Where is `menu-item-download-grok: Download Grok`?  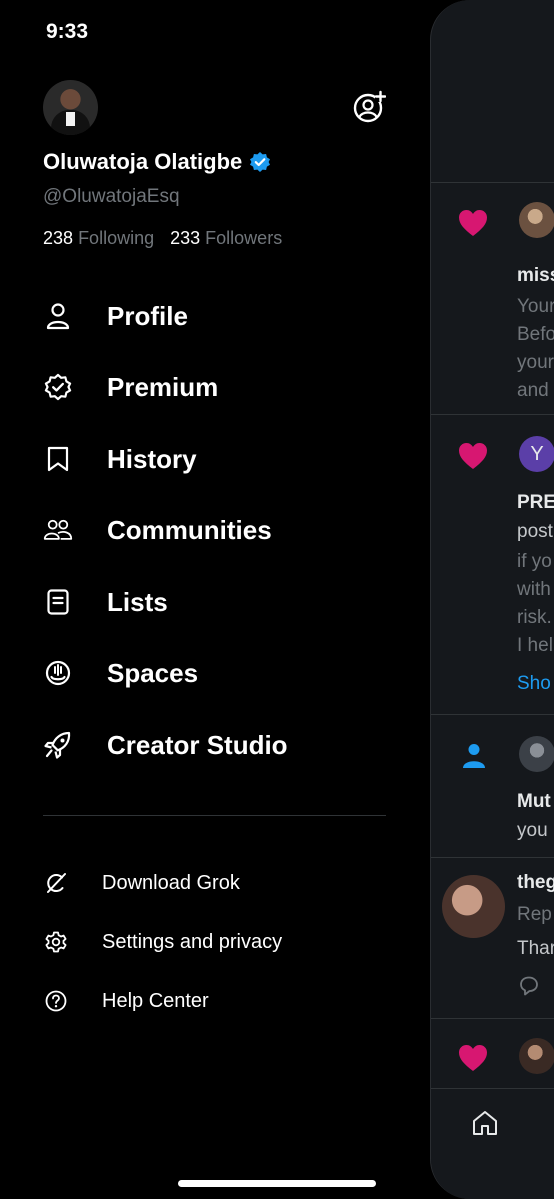
menu-item-download-grok: Download Grok is located at coordinates (215, 883).